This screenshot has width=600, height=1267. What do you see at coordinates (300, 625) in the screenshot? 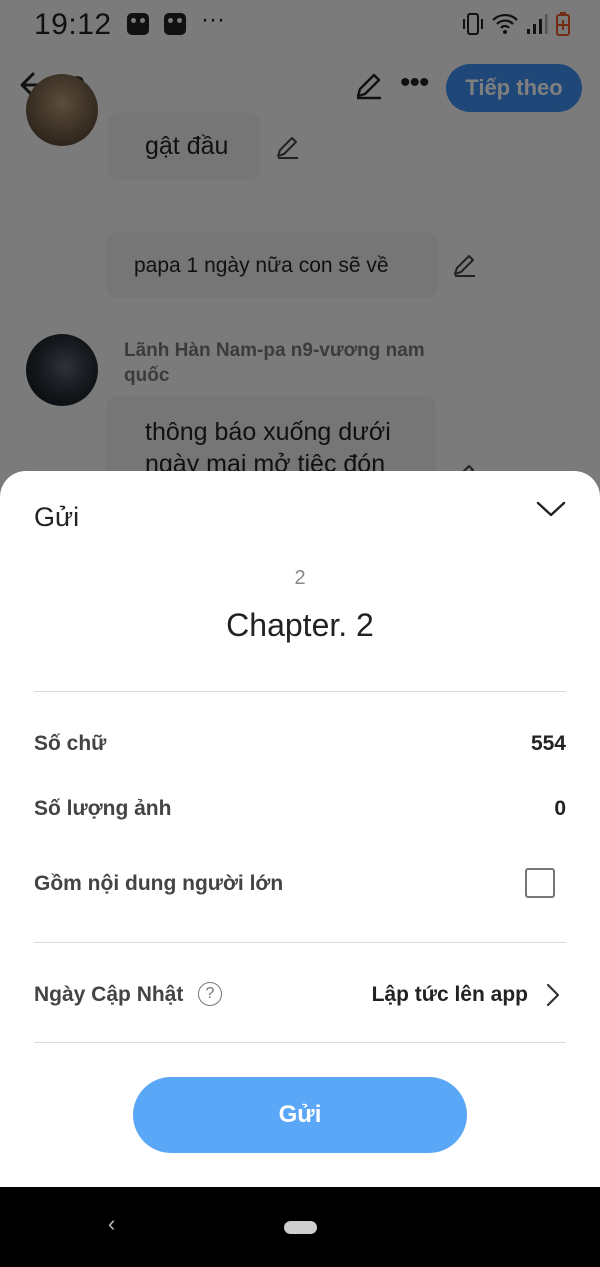
I see `chapter-title: Chapter. 2` at bounding box center [300, 625].